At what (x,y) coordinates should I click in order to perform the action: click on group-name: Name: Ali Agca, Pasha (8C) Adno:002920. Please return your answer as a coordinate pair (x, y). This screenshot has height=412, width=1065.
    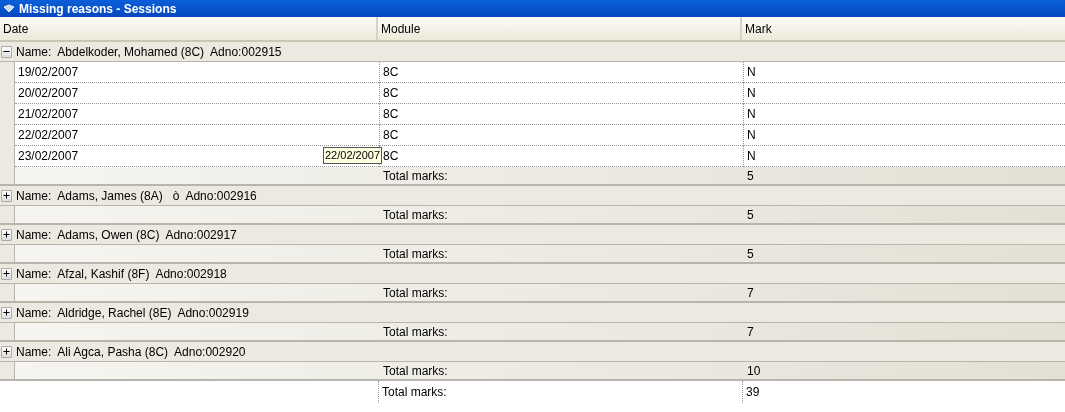
    Looking at the image, I should click on (131, 351).